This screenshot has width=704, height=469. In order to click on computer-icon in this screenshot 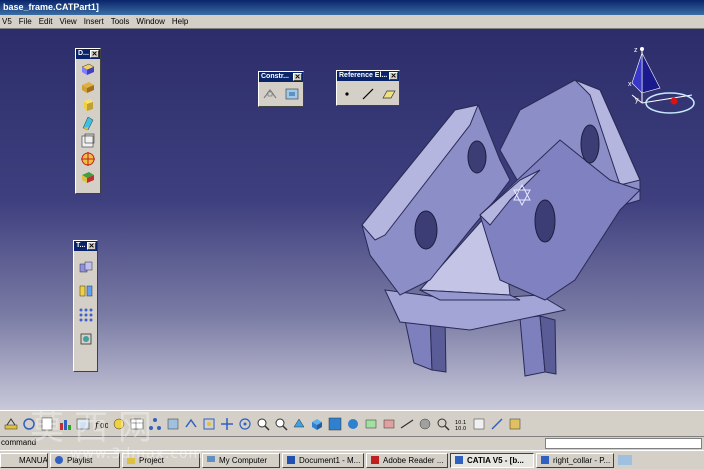, I will do `click(211, 459)`.